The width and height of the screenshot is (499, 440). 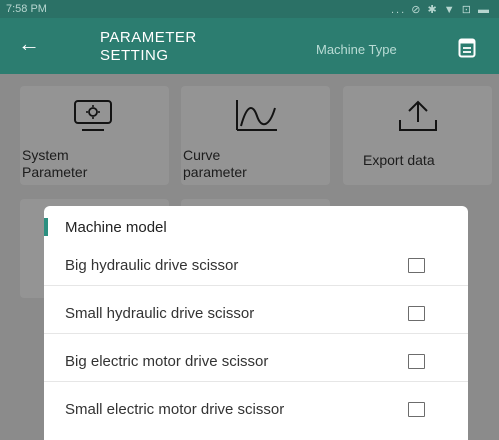 I want to click on app-bar: ← PARAMETER SETTING Machine Type, so click(x=249, y=46).